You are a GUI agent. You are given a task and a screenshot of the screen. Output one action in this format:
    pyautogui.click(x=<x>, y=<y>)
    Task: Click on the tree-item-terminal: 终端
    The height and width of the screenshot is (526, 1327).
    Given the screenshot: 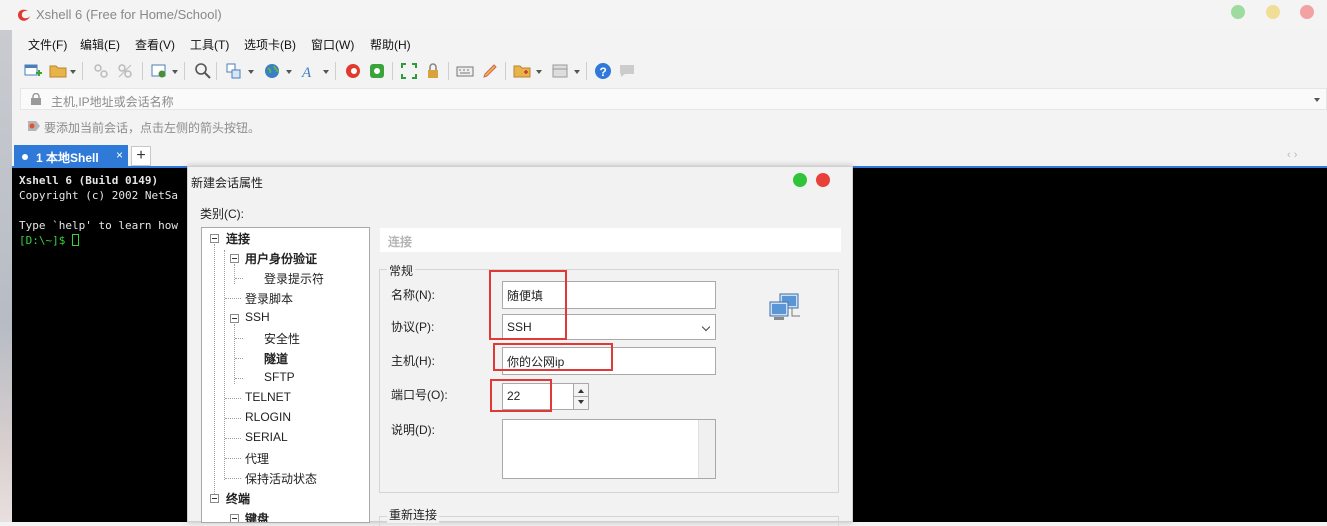 What is the action you would take?
    pyautogui.click(x=238, y=498)
    